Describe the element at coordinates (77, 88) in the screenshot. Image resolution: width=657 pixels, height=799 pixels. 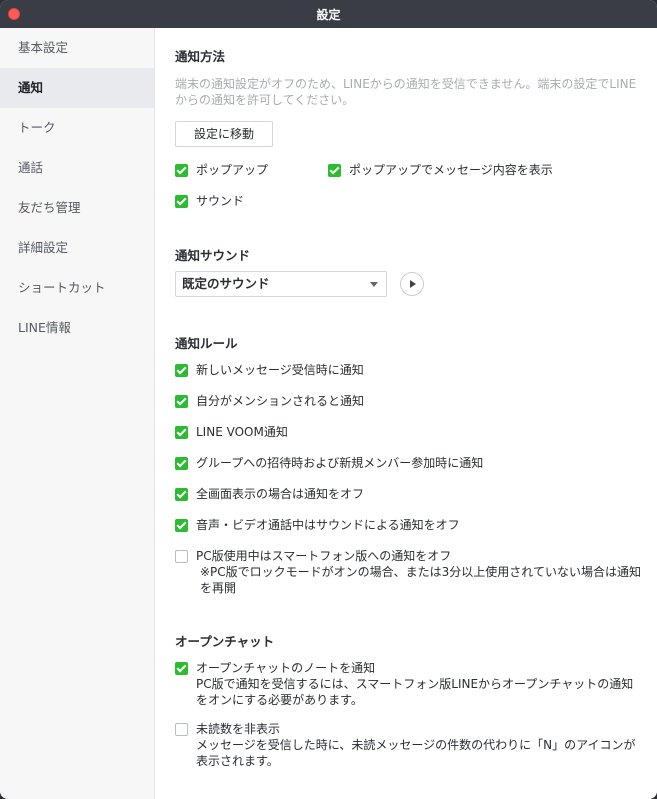
I see `sidebar-item-notifications: 通知` at that location.